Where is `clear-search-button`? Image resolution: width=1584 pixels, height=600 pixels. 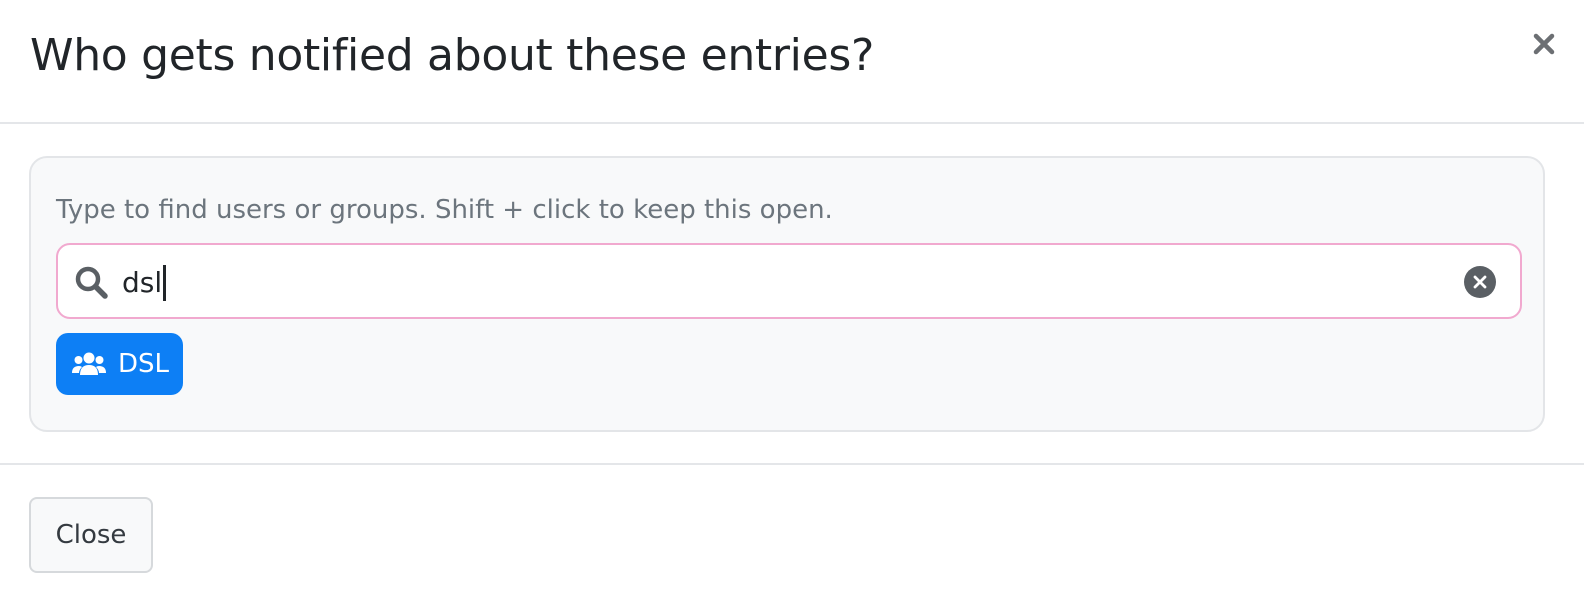 clear-search-button is located at coordinates (1480, 282).